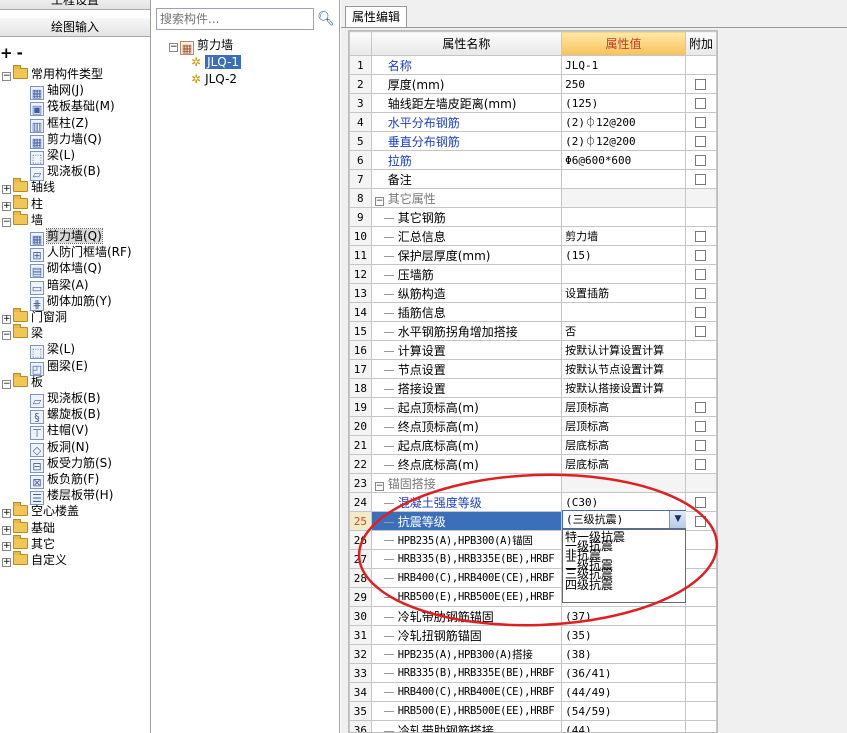 The width and height of the screenshot is (847, 733). What do you see at coordinates (71, 464) in the screenshot?
I see `tree-leaf: ⊟ 板受力筋(S)` at bounding box center [71, 464].